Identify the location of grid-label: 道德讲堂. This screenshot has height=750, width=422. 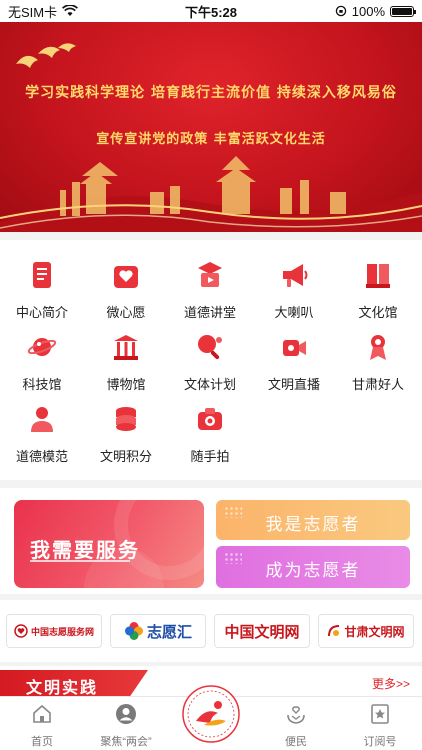
(209, 312).